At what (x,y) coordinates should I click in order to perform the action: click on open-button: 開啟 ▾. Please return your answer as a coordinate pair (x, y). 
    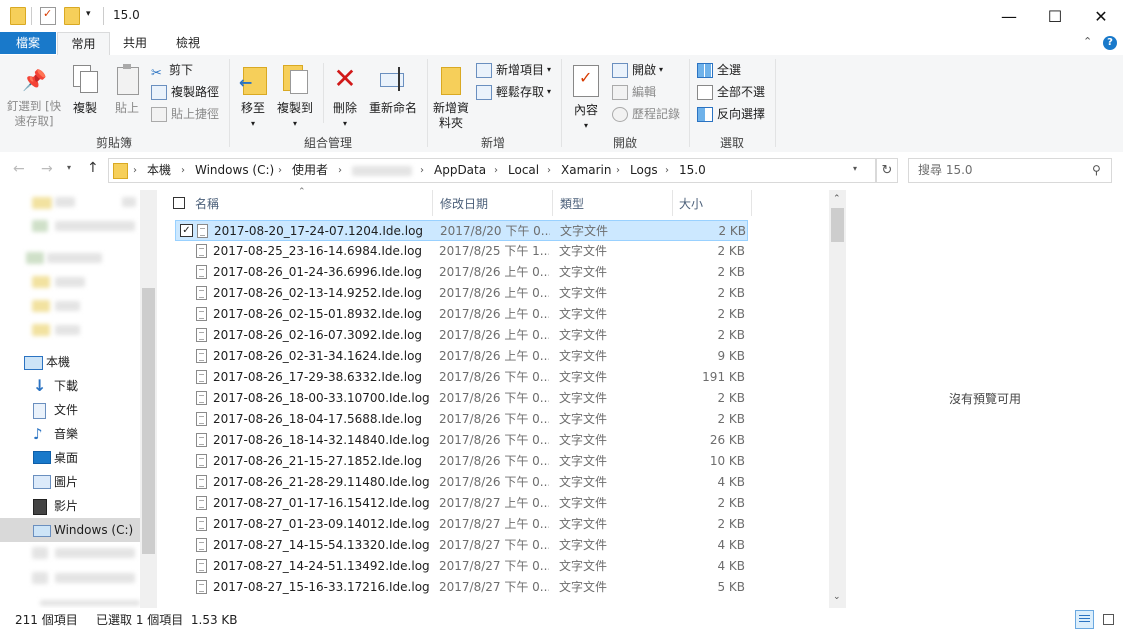
    Looking at the image, I should click on (637, 70).